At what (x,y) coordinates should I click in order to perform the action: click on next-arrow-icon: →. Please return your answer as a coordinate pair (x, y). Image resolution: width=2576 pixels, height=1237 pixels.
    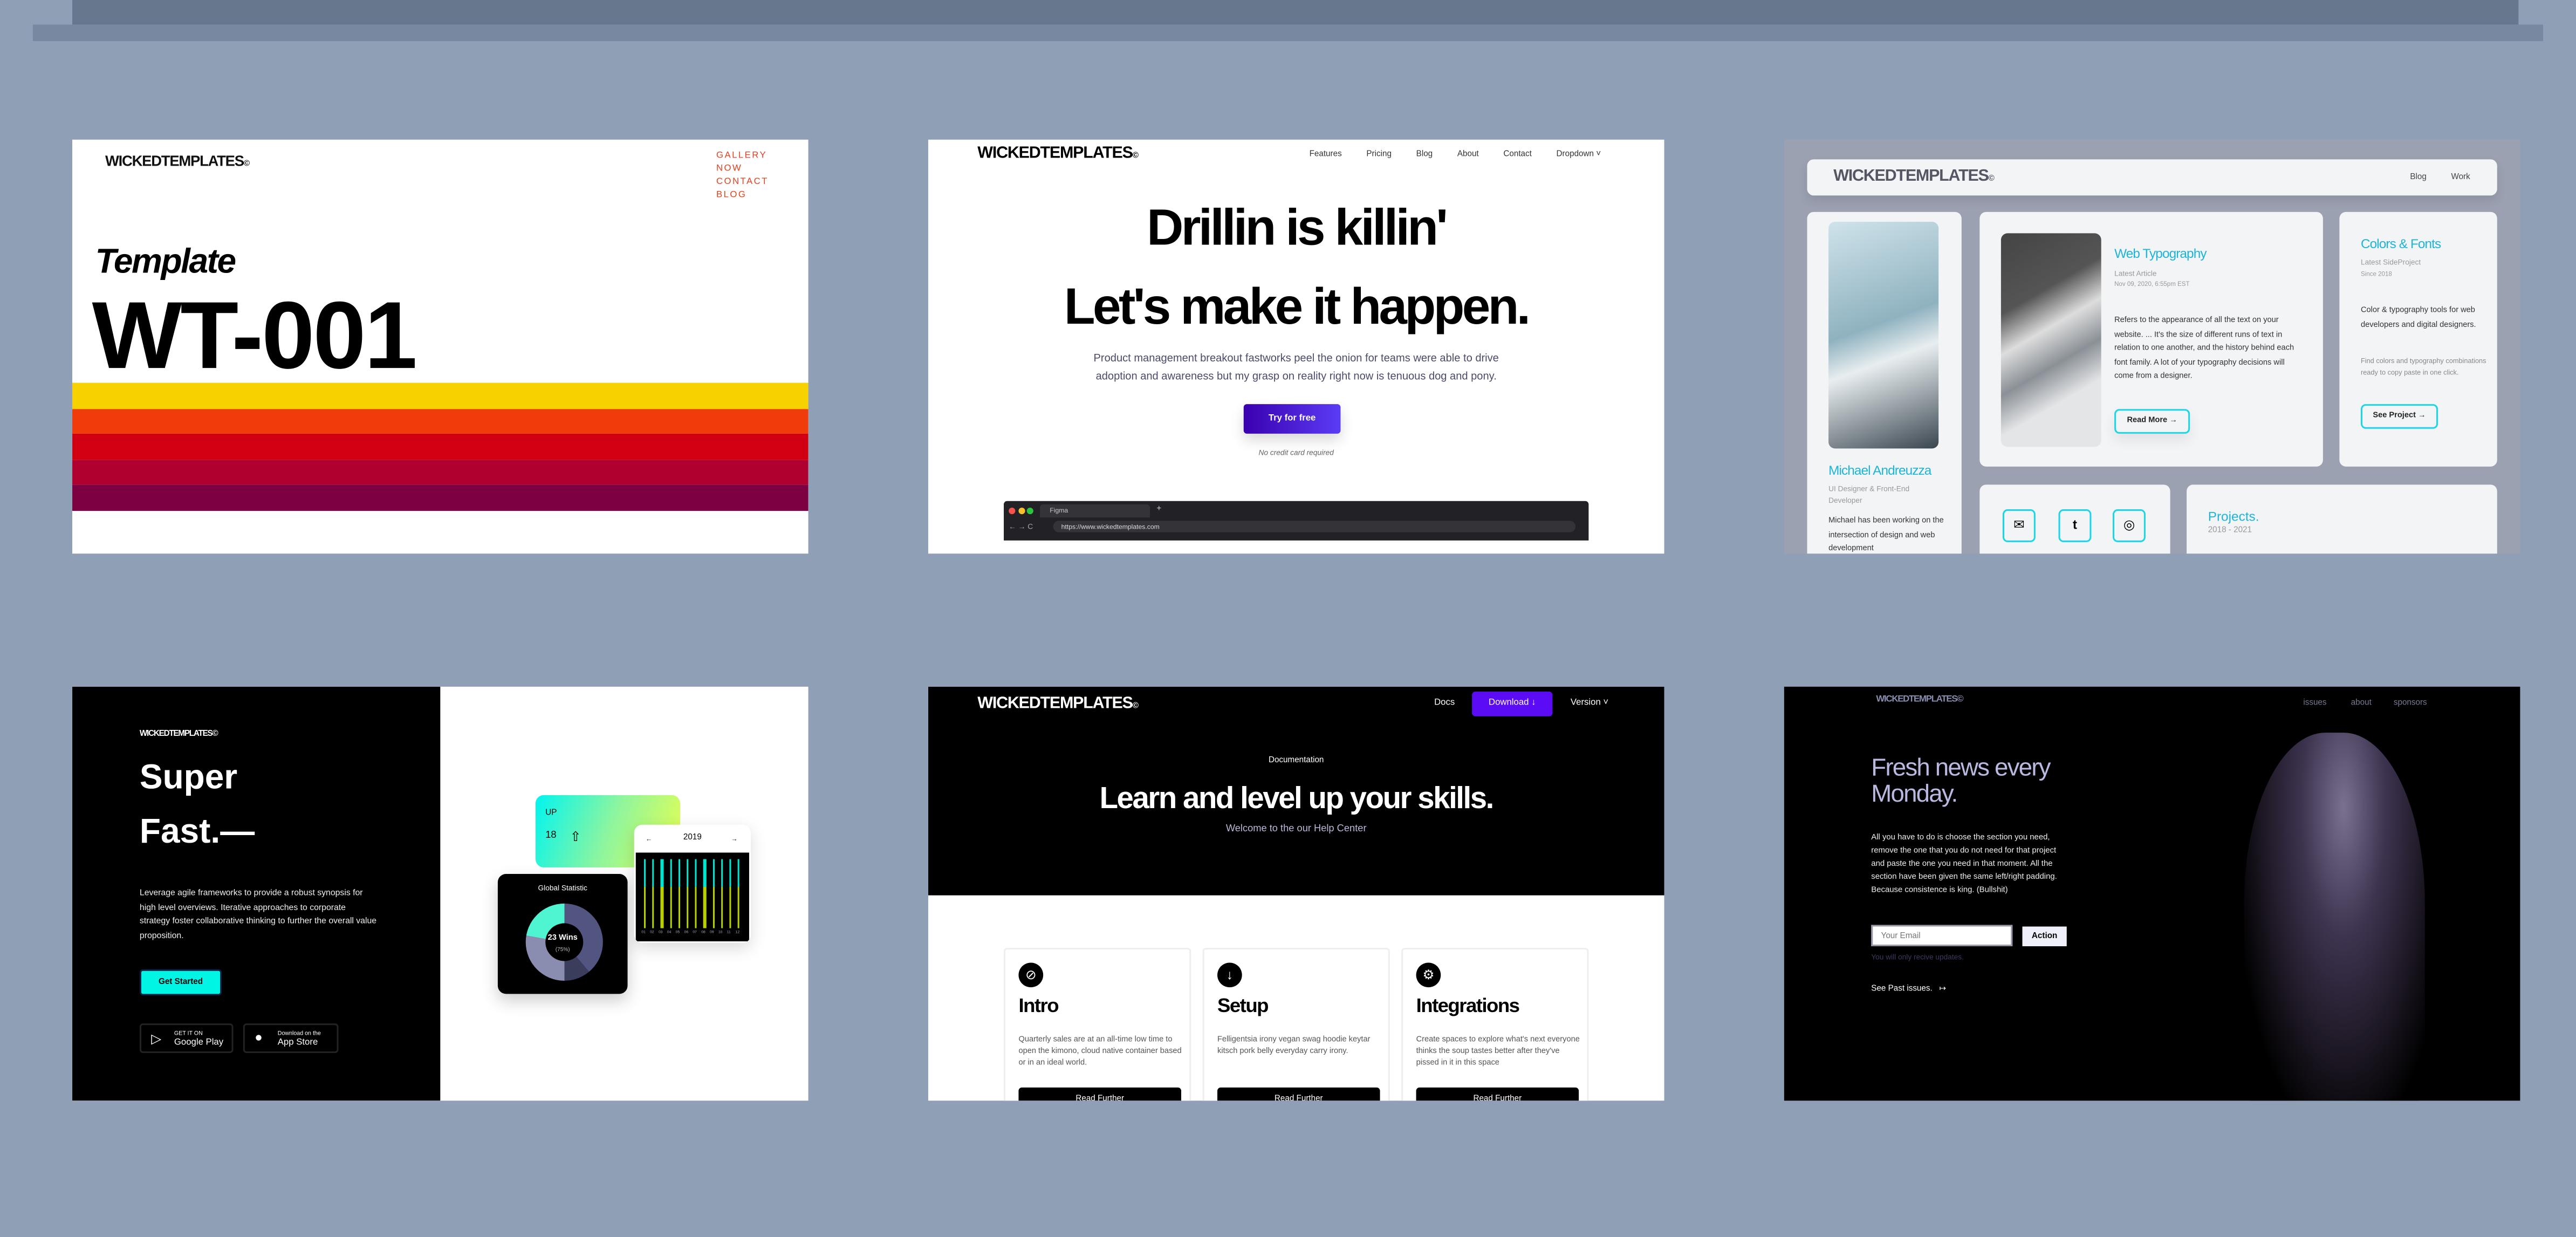
    Looking at the image, I should click on (734, 839).